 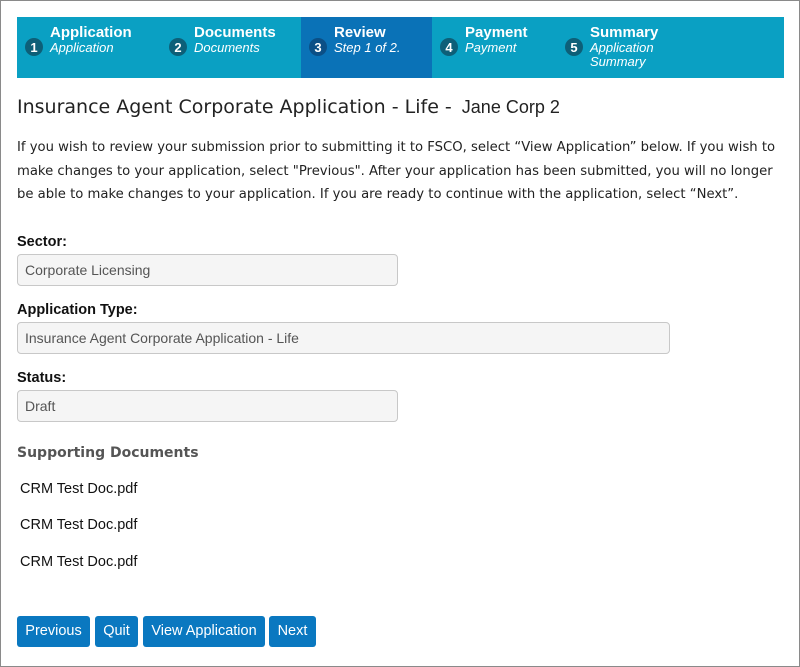 I want to click on wizard-step-documents: 2 Documents Documents, so click(x=231, y=47).